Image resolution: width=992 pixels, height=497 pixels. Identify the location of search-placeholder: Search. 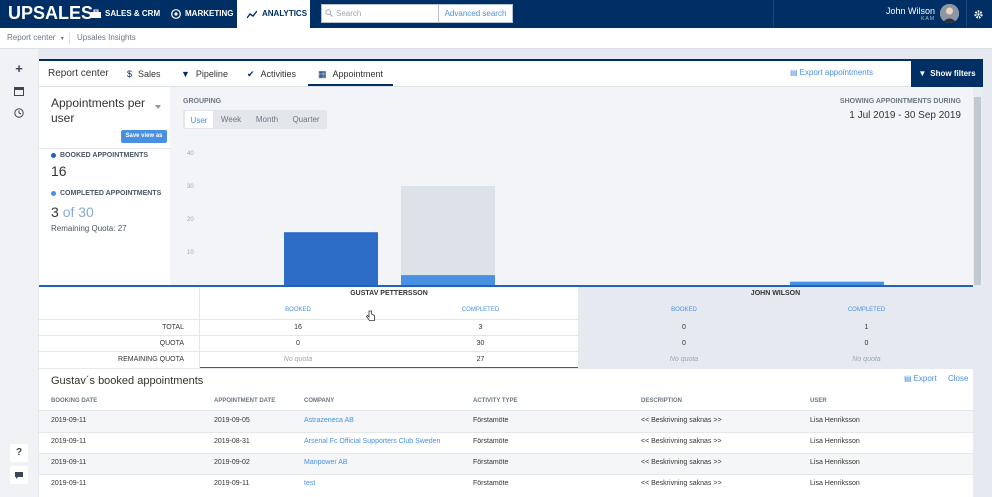
(349, 13).